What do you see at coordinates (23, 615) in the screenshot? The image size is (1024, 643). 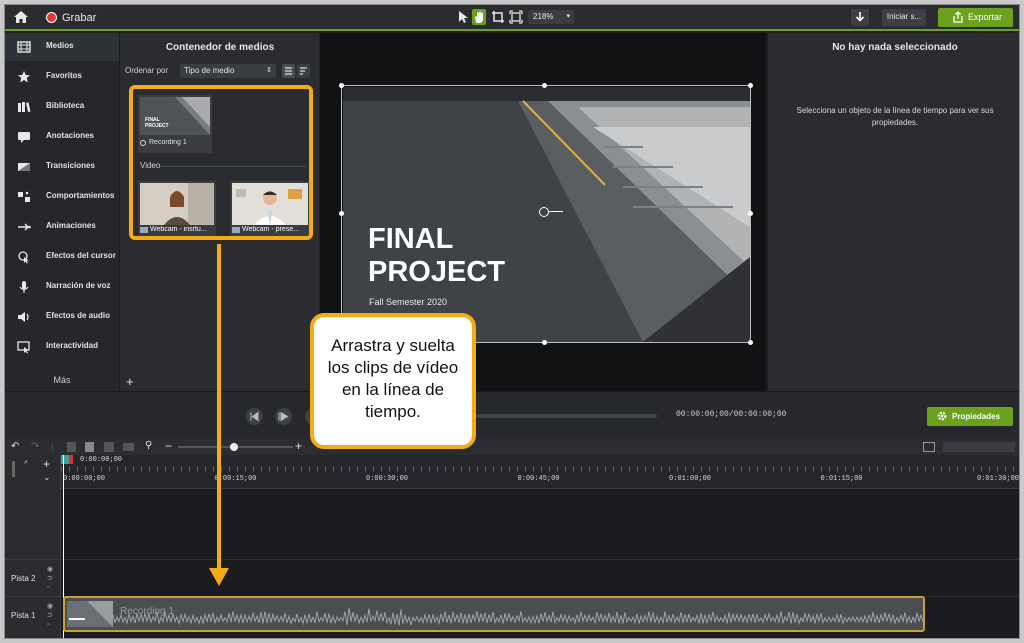 I see `track-label: Pista 1` at bounding box center [23, 615].